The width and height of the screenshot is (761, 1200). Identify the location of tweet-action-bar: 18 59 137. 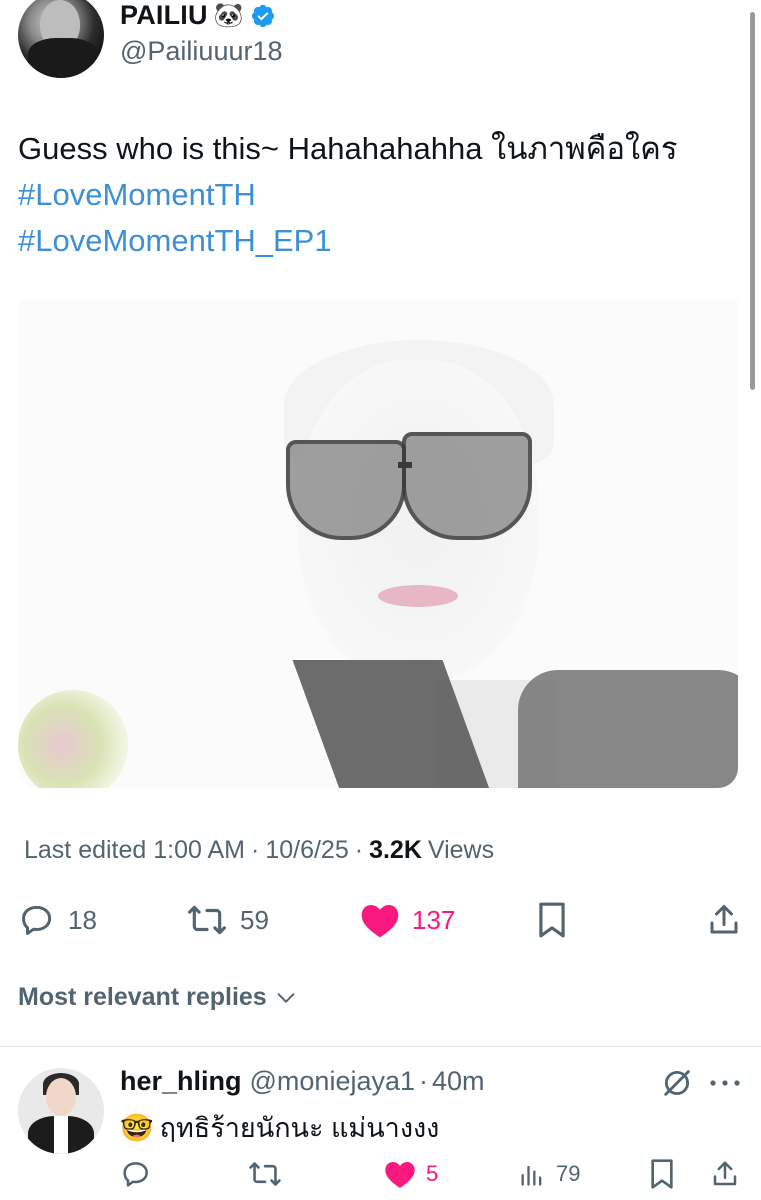
(380, 920).